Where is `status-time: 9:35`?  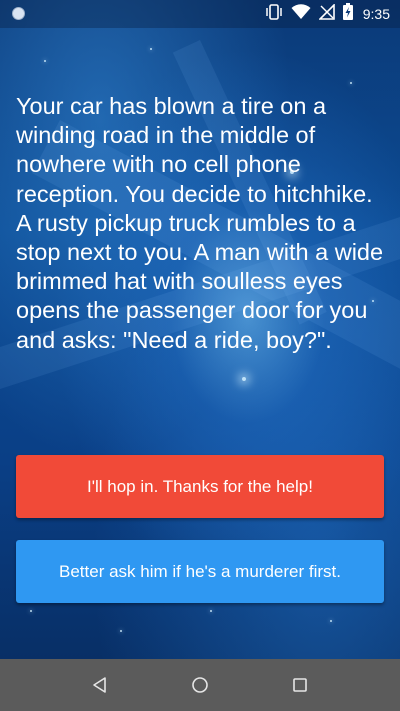 status-time: 9:35 is located at coordinates (376, 14).